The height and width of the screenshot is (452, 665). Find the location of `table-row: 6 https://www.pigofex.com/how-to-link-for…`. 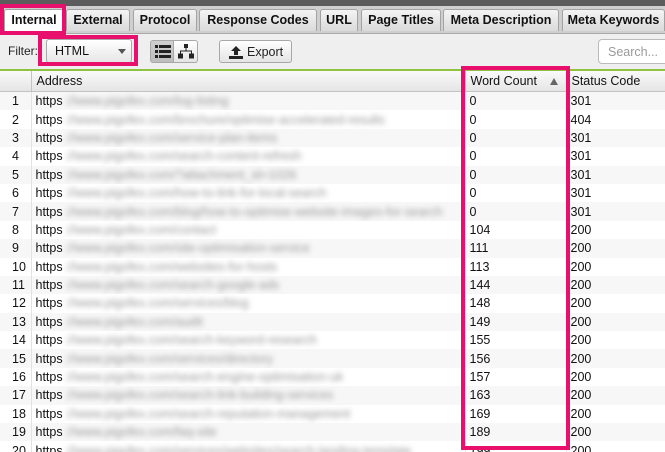

table-row: 6 https://www.pigofex.com/how-to-link-for… is located at coordinates (332, 193).